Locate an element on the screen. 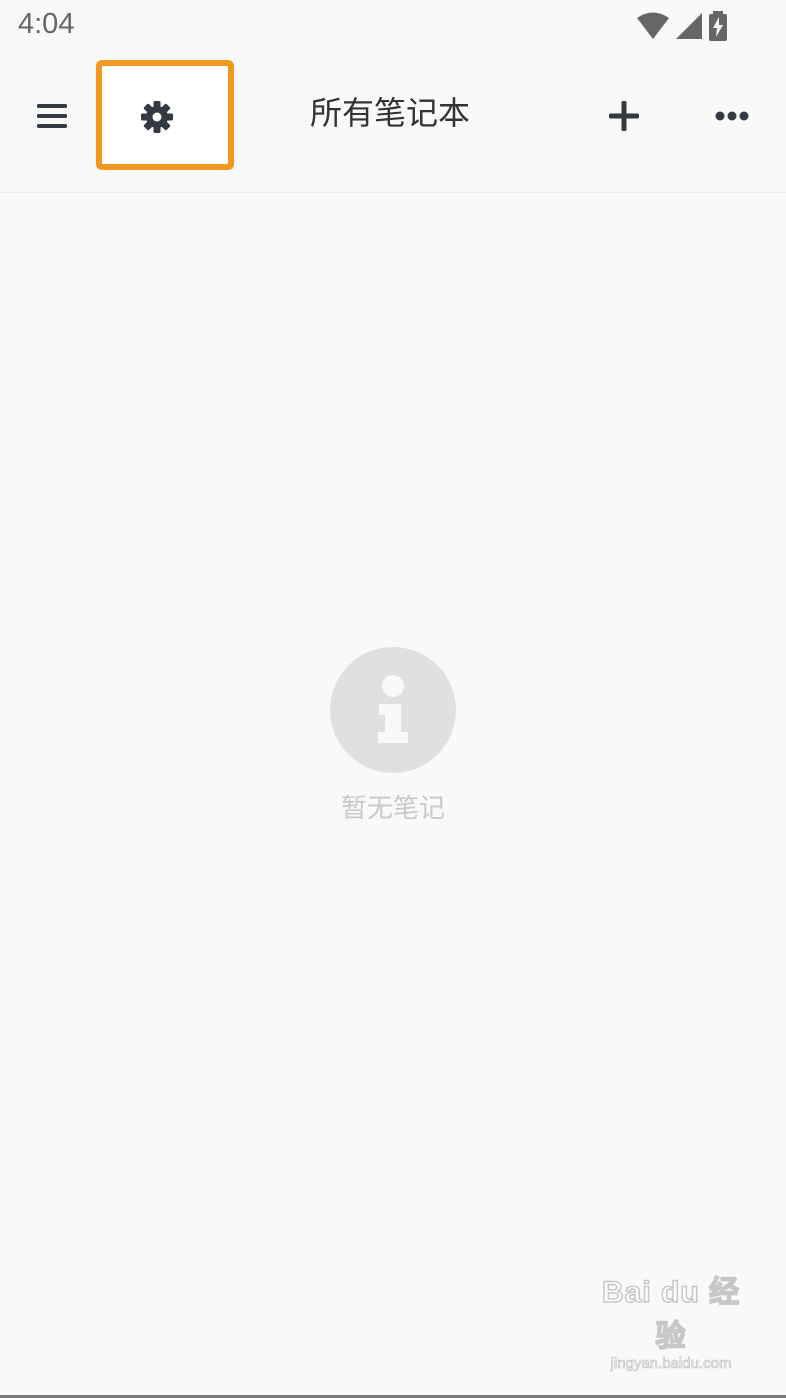 The image size is (786, 1398). empty-state: 暂无笔记 is located at coordinates (393, 735).